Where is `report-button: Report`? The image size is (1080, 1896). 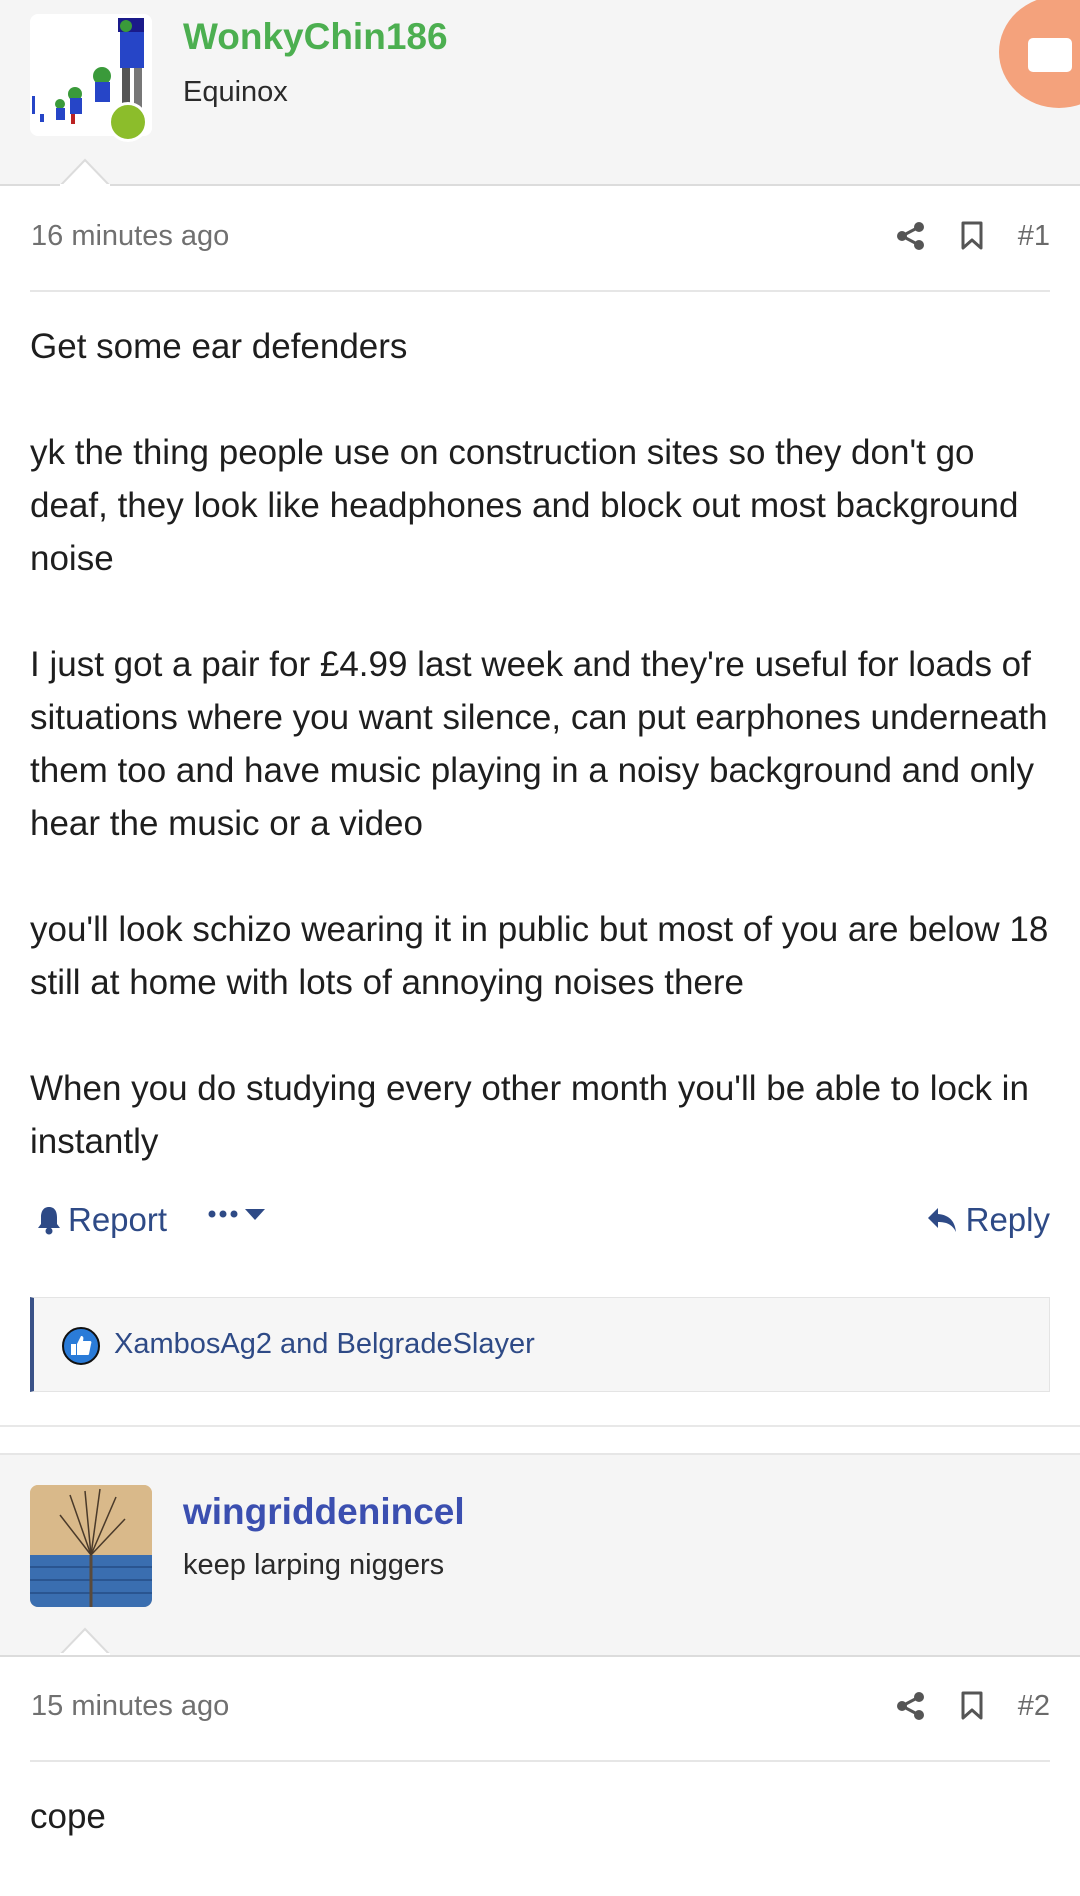 report-button: Report is located at coordinates (101, 1220).